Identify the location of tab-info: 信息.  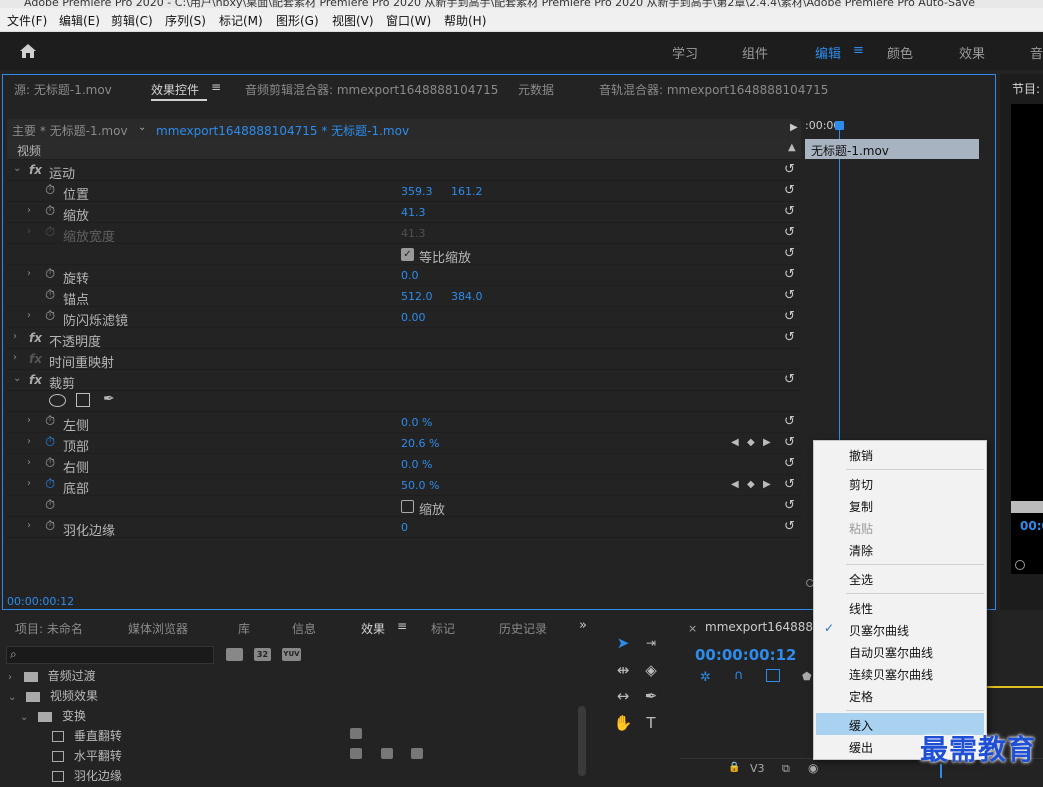
(304, 628).